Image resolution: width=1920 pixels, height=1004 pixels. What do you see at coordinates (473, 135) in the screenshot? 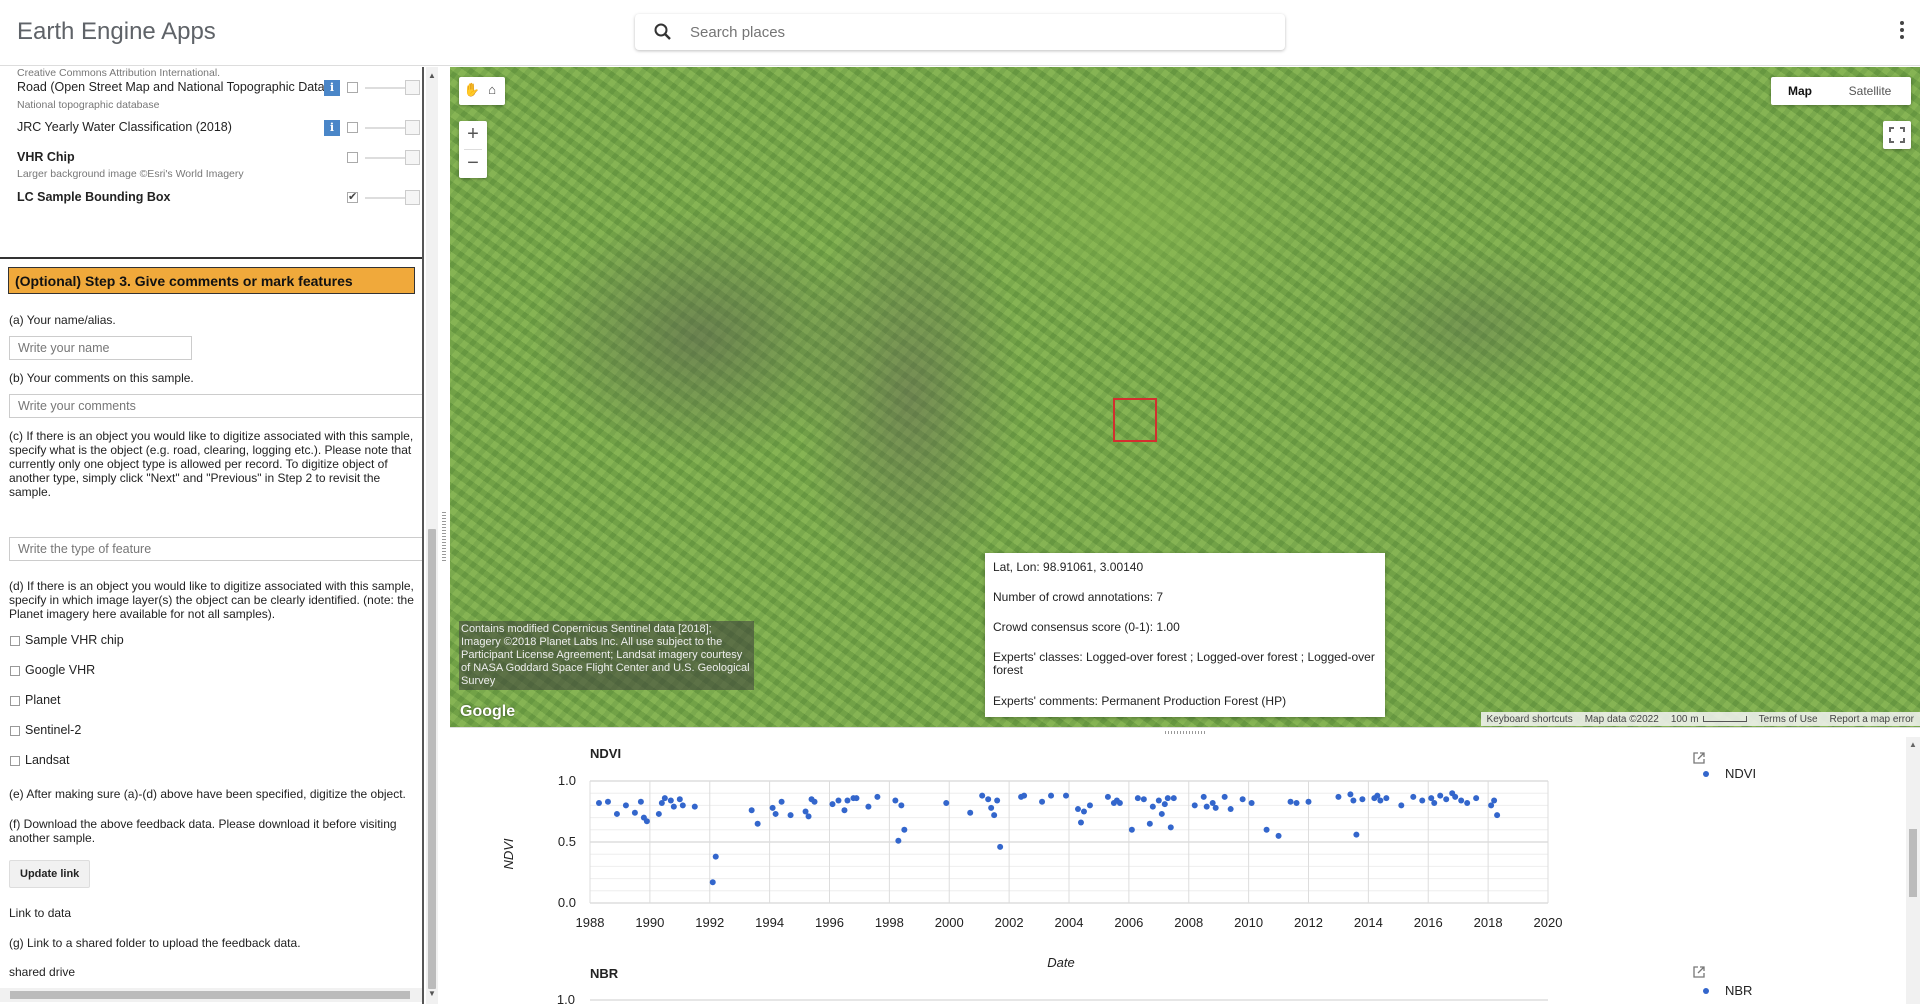
I see `zoom-in-button: +` at bounding box center [473, 135].